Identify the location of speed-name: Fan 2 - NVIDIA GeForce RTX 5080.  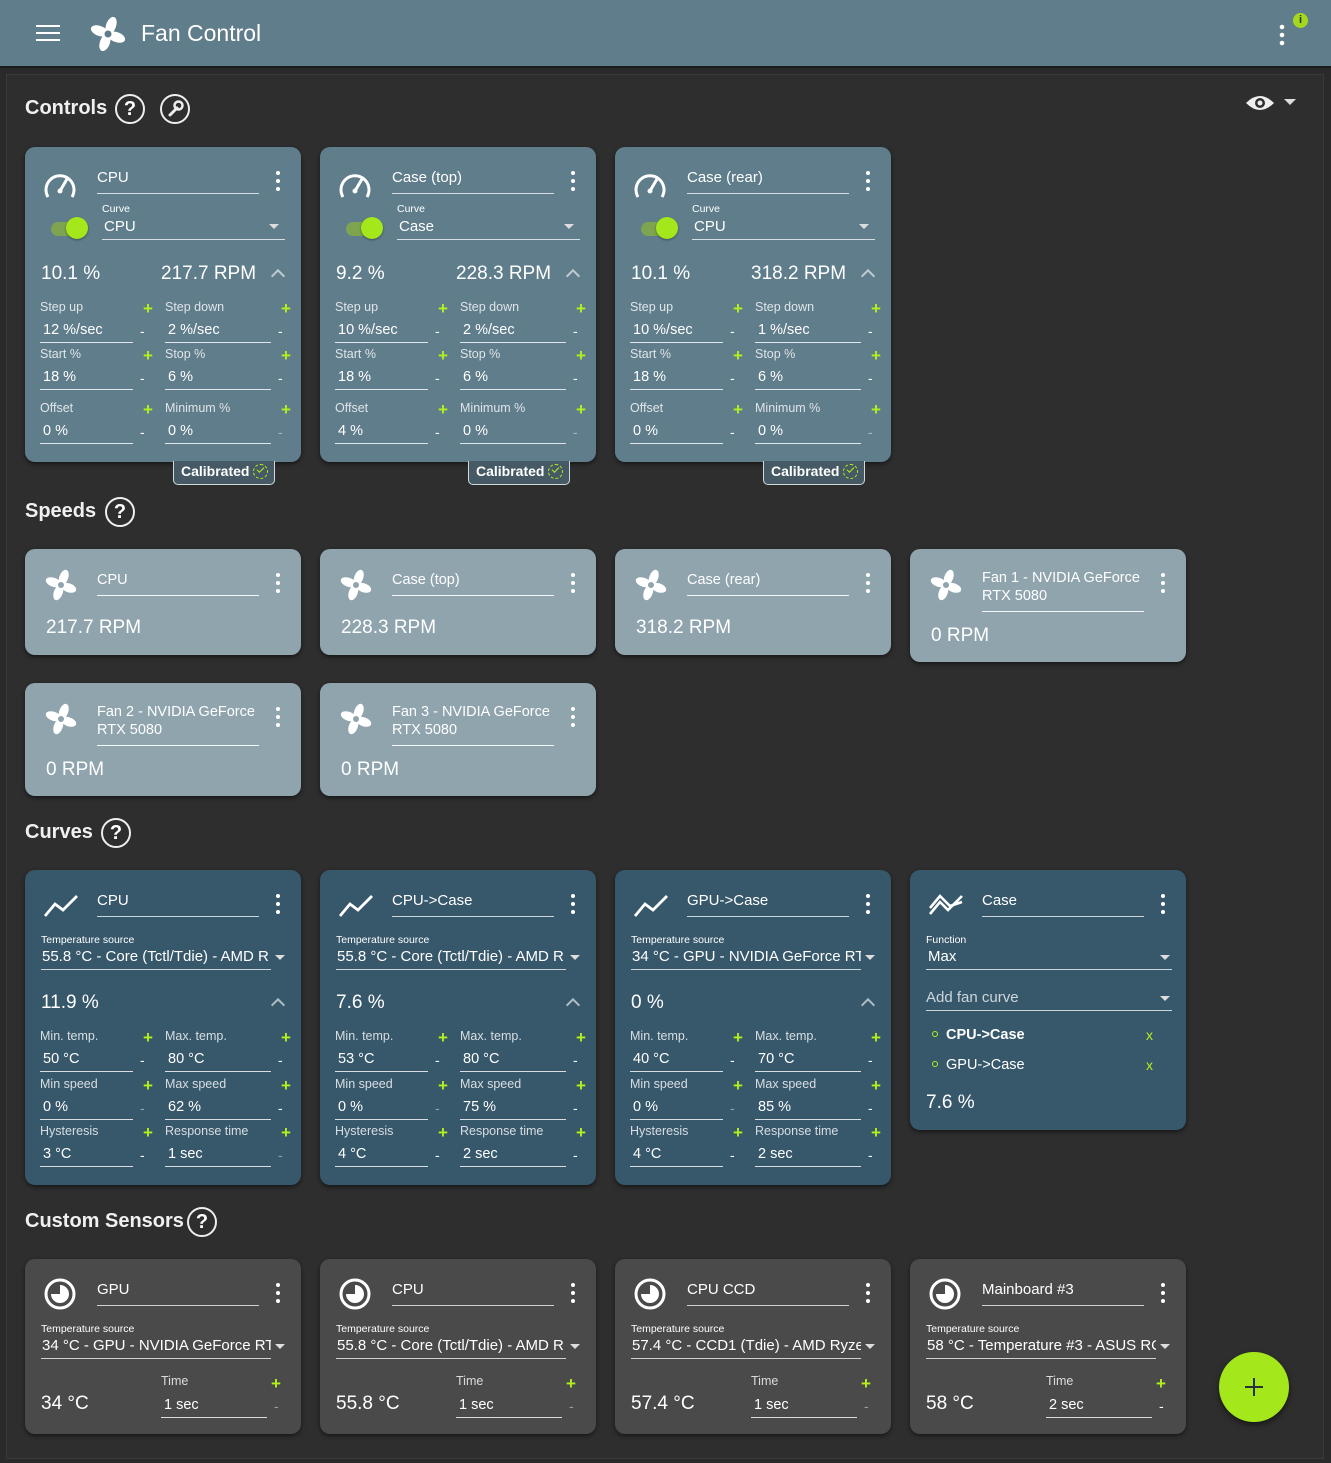
(178, 724).